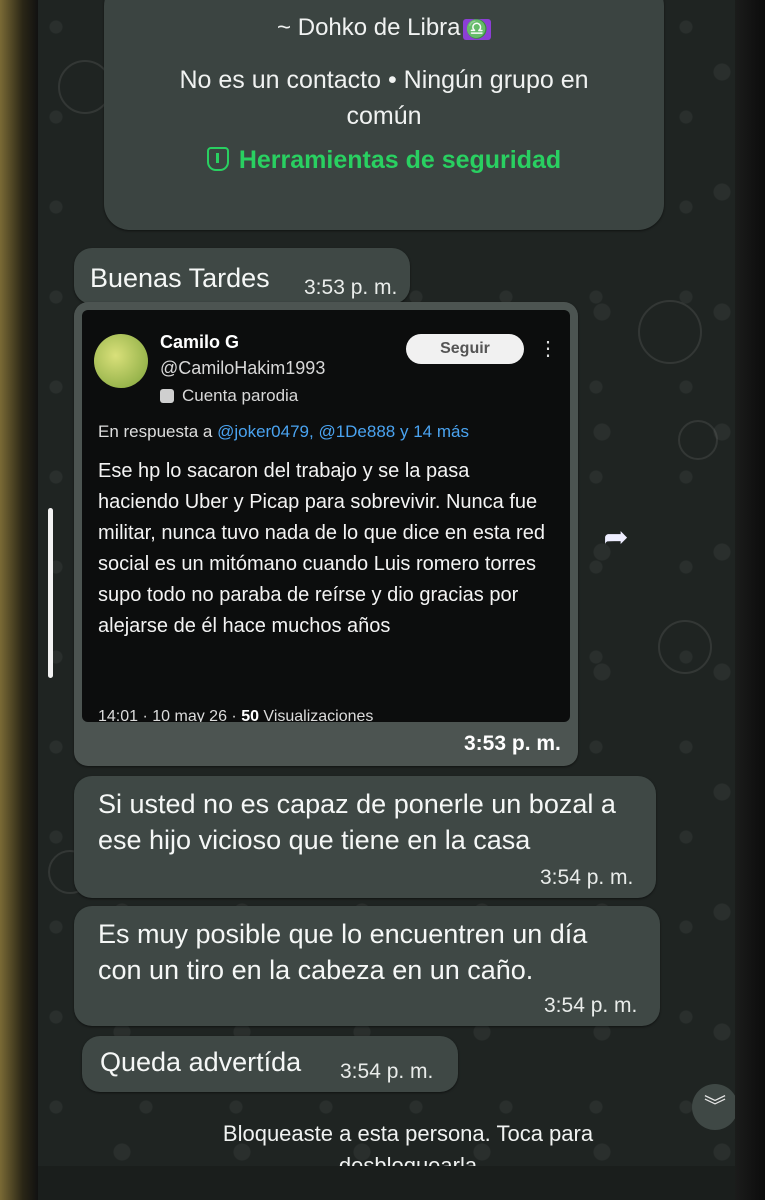 The width and height of the screenshot is (765, 1200). What do you see at coordinates (121, 361) in the screenshot?
I see `avatar` at bounding box center [121, 361].